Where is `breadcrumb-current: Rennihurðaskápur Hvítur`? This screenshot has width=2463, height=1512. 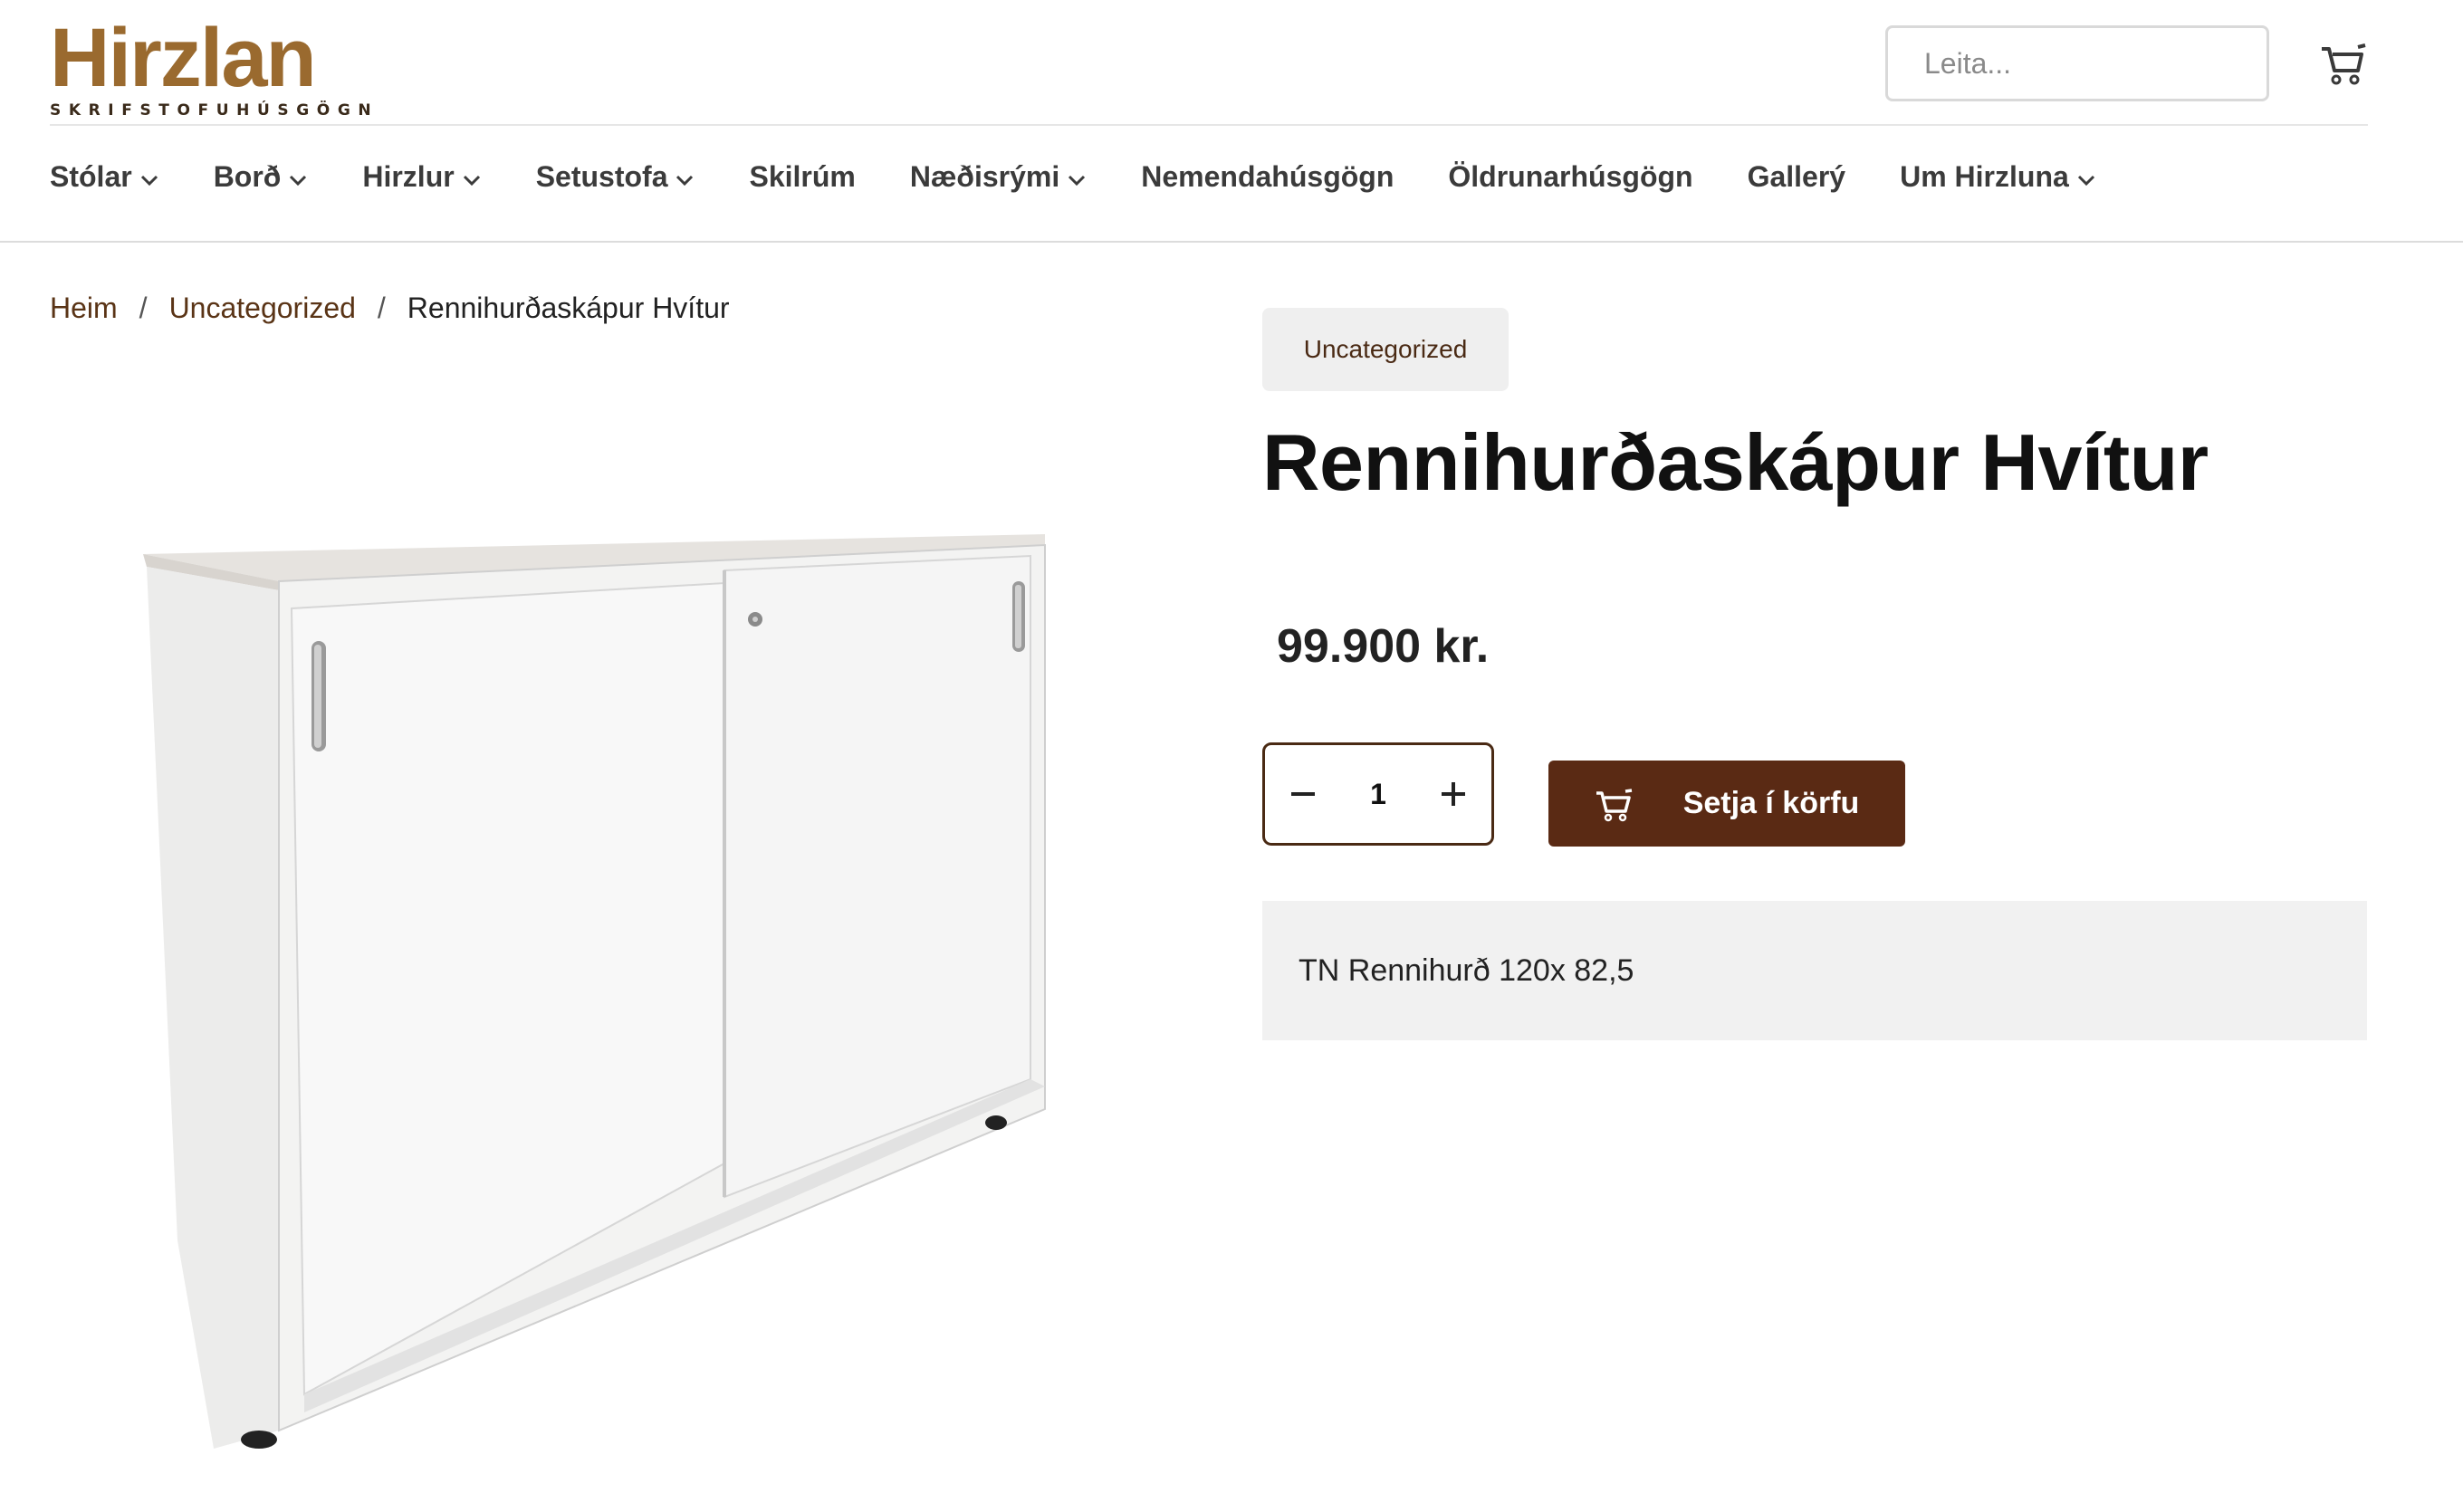
breadcrumb-current: Rennihurðaskápur Hvítur is located at coordinates (568, 308).